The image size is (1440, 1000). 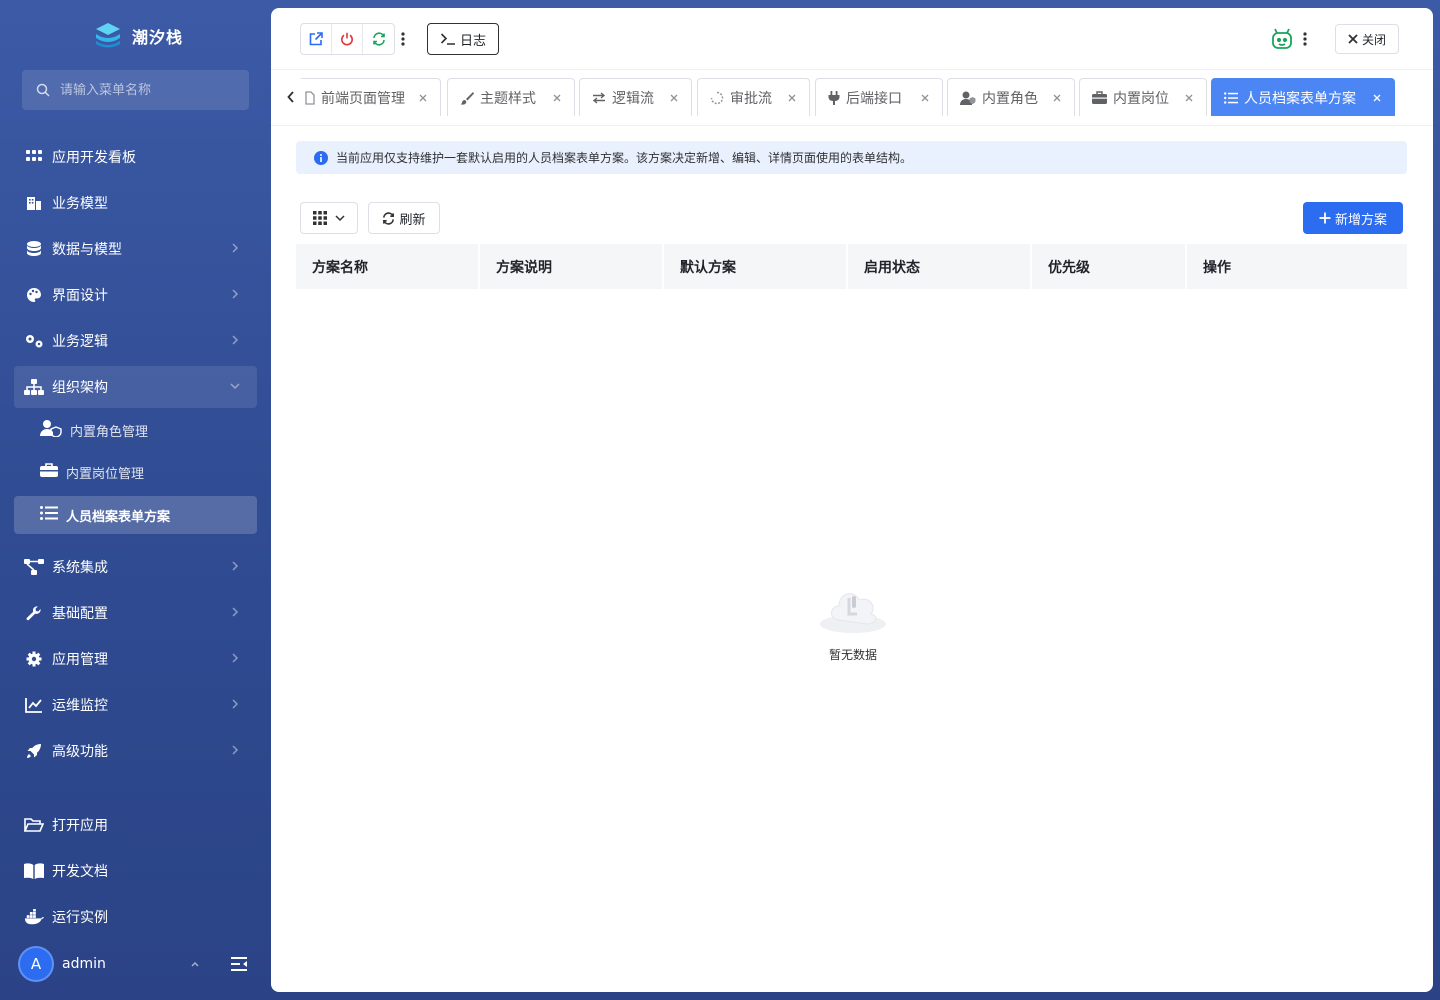 What do you see at coordinates (316, 39) in the screenshot?
I see `open-external-button` at bounding box center [316, 39].